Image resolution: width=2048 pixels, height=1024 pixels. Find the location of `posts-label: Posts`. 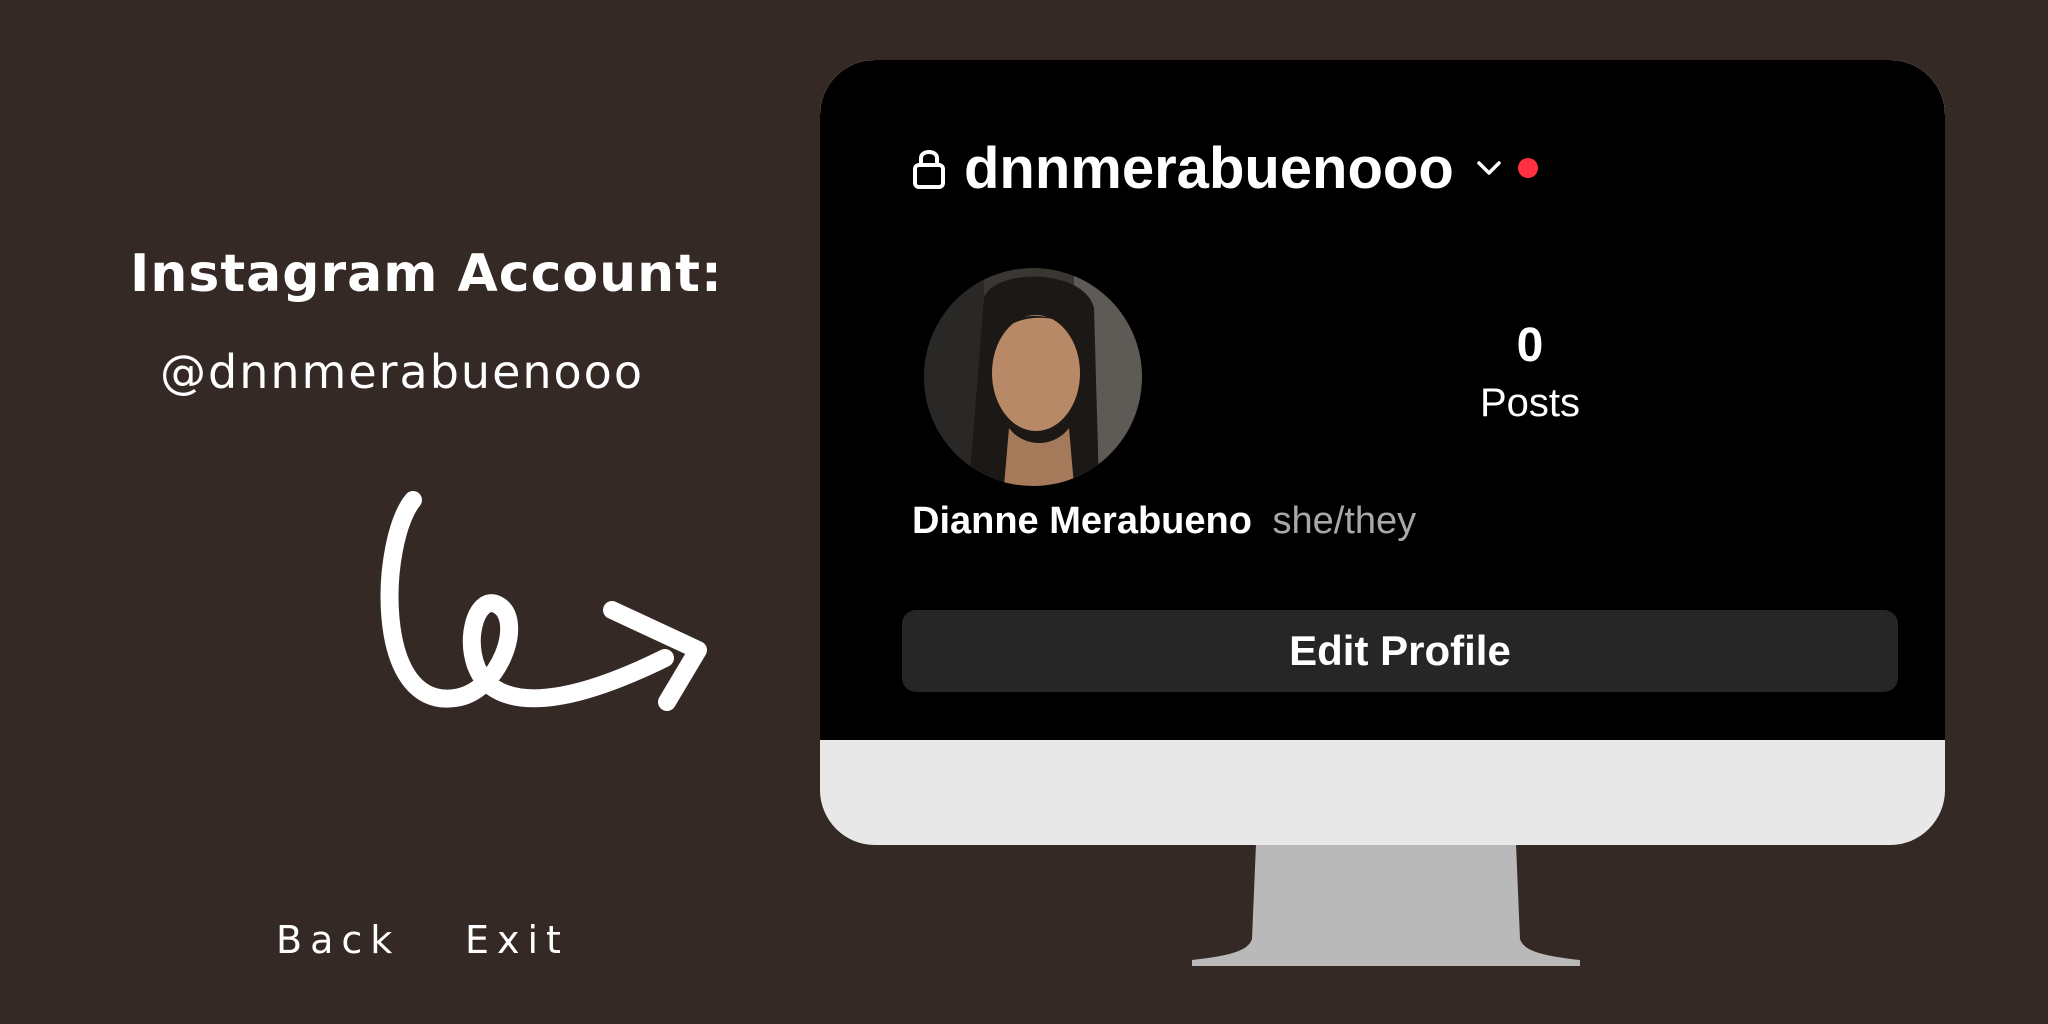

posts-label: Posts is located at coordinates (1530, 403).